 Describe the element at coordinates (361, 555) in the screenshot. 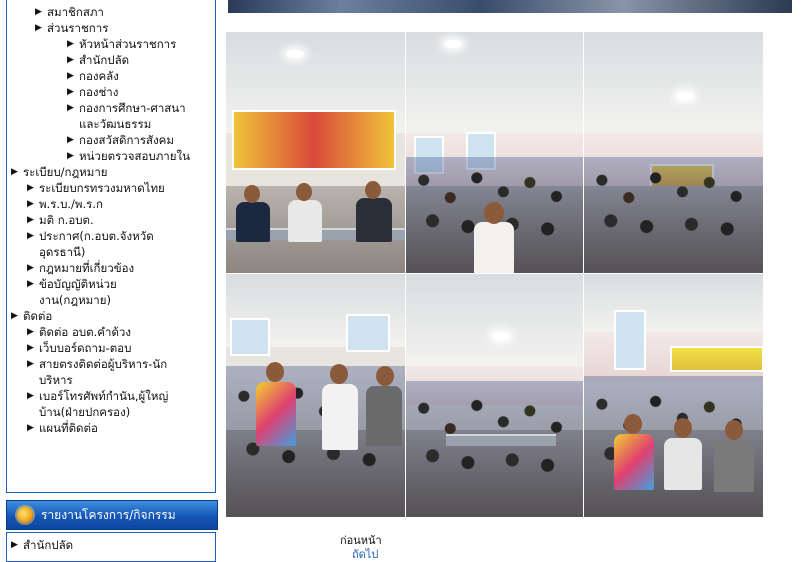

I see `next-link: ถัดไป` at that location.